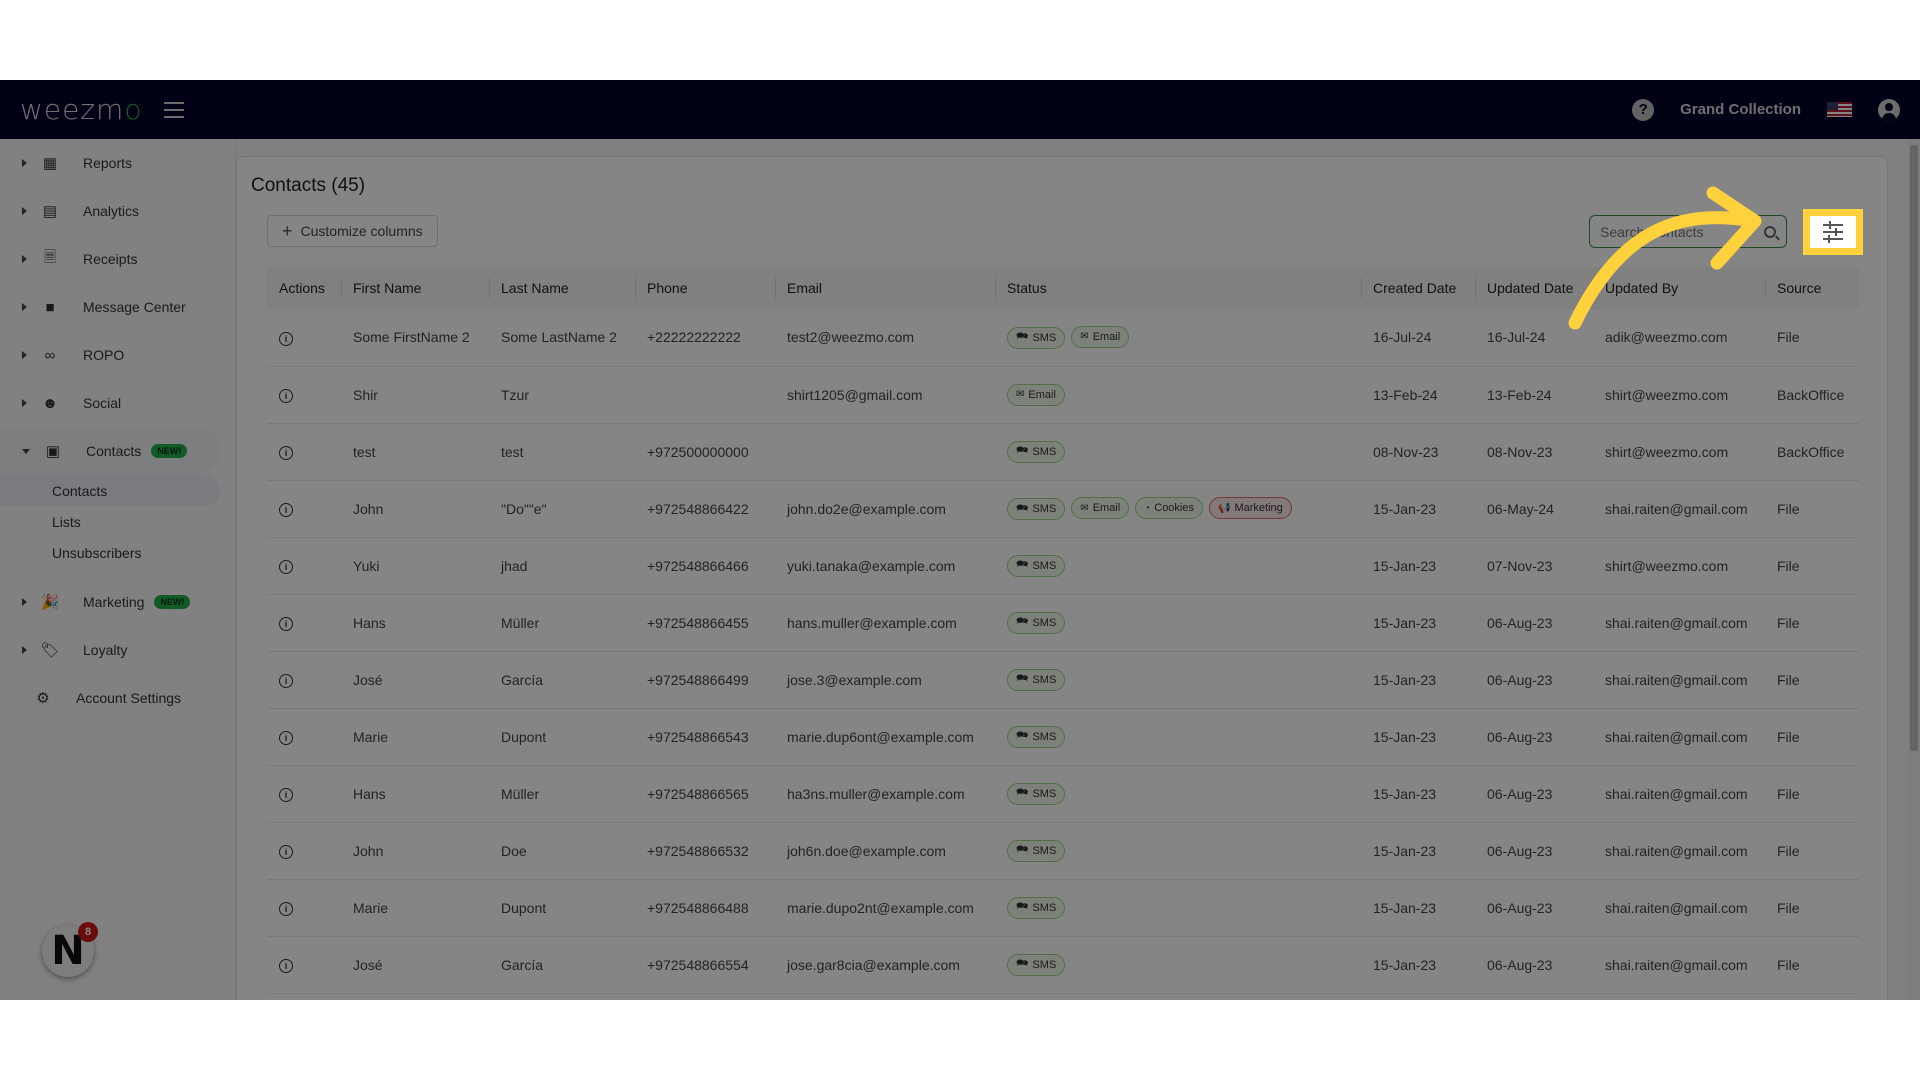  I want to click on column-header: Source, so click(1812, 288).